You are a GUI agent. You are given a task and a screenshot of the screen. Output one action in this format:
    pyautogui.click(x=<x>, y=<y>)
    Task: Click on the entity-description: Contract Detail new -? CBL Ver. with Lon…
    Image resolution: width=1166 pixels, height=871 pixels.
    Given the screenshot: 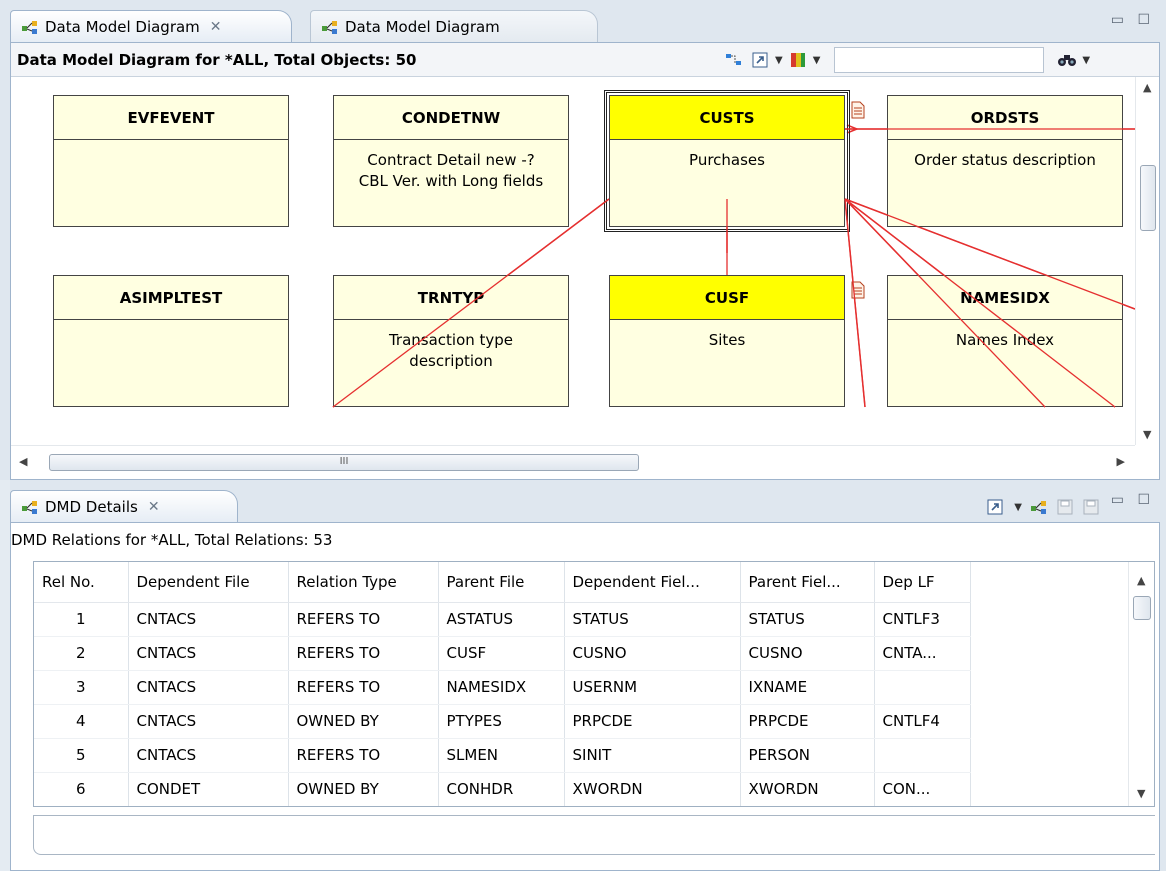 What is the action you would take?
    pyautogui.click(x=451, y=166)
    